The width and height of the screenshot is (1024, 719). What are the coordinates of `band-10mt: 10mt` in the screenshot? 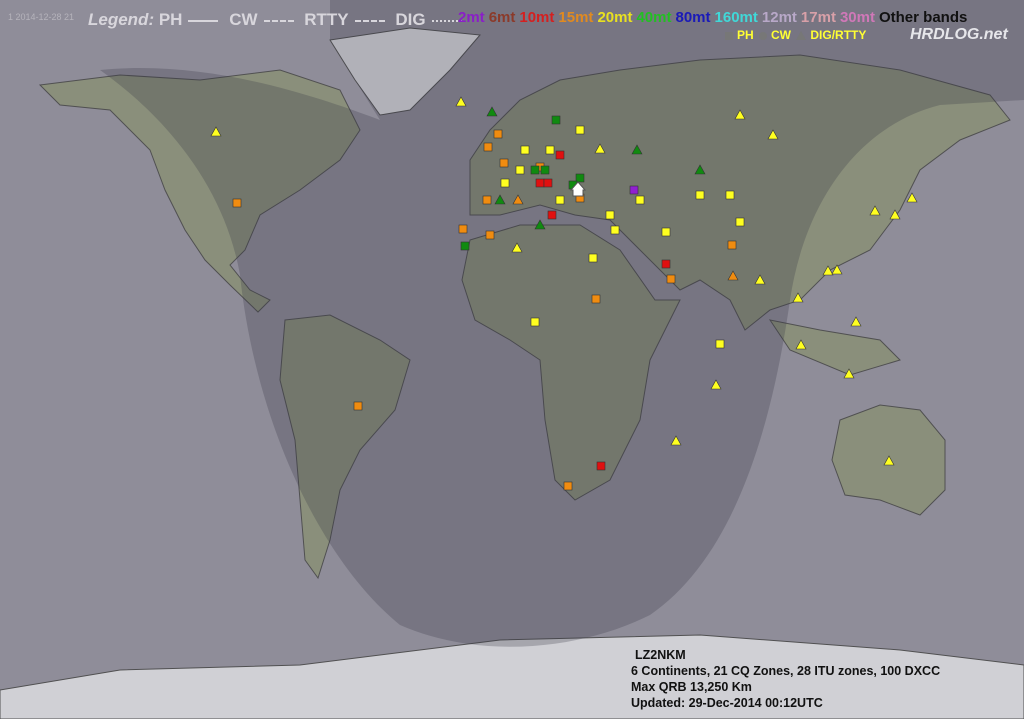 It's located at (537, 17).